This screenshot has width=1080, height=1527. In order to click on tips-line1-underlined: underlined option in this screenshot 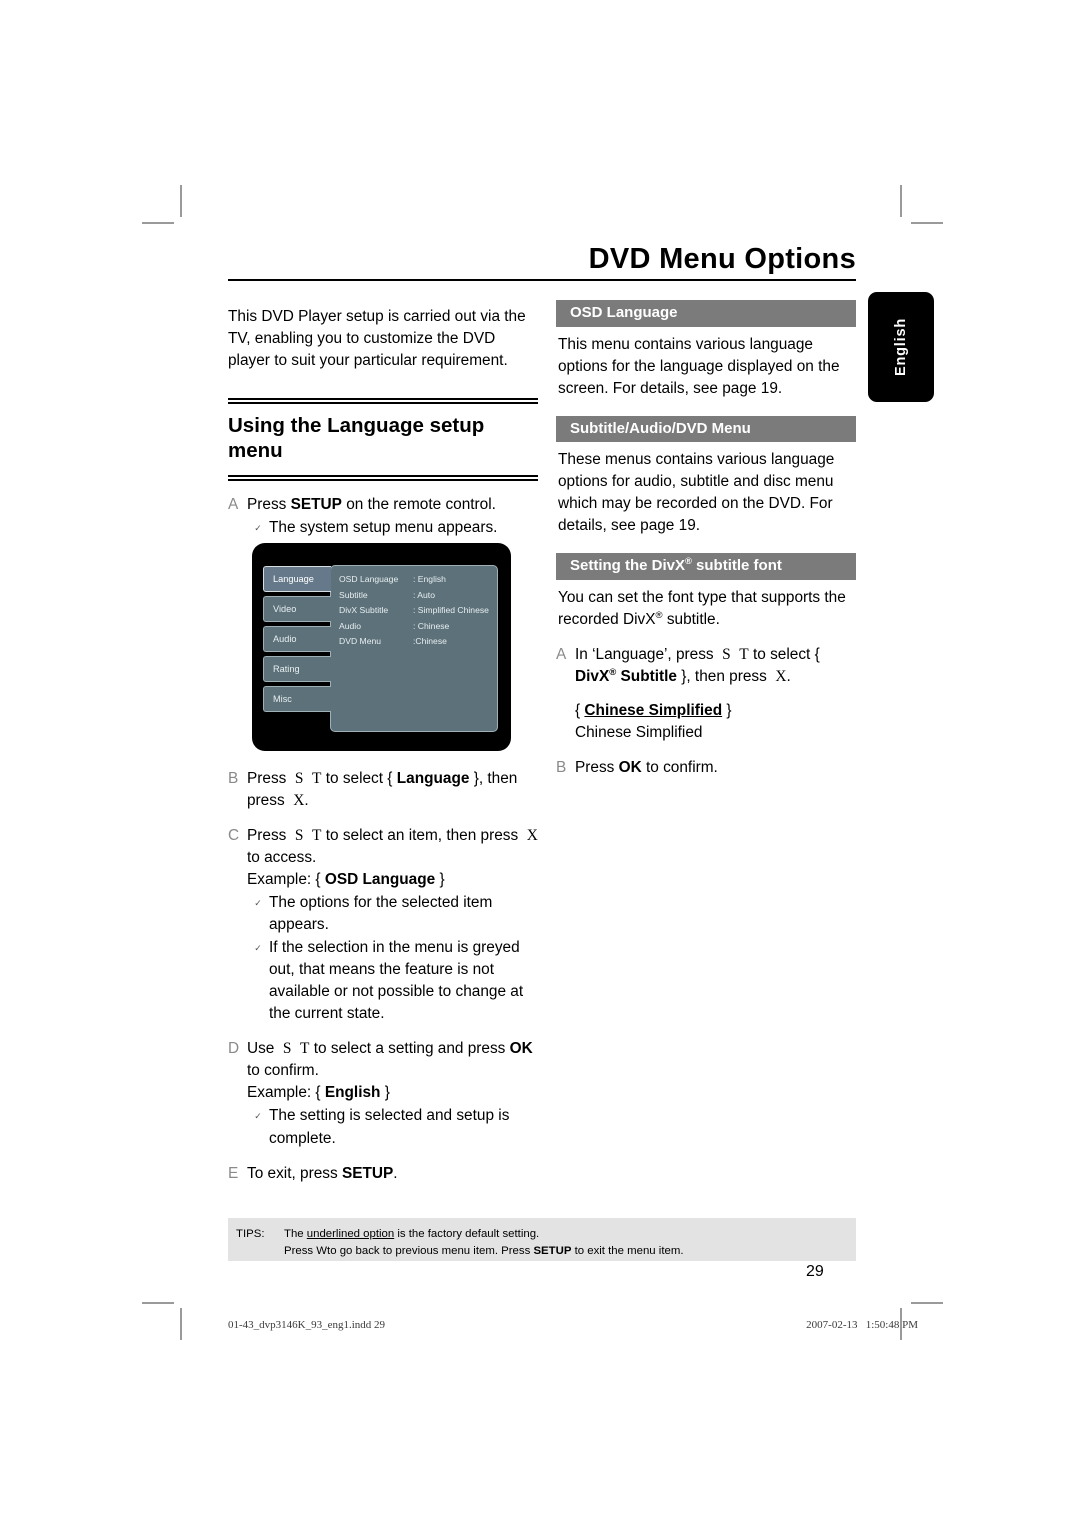, I will do `click(350, 1234)`.